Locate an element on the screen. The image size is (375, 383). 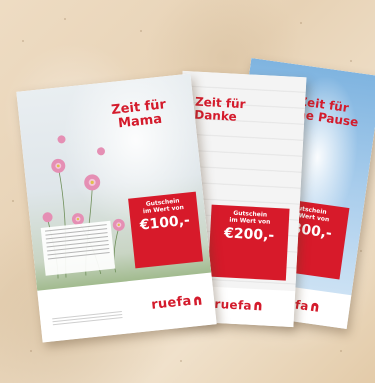
description-textbox is located at coordinates (78, 248).